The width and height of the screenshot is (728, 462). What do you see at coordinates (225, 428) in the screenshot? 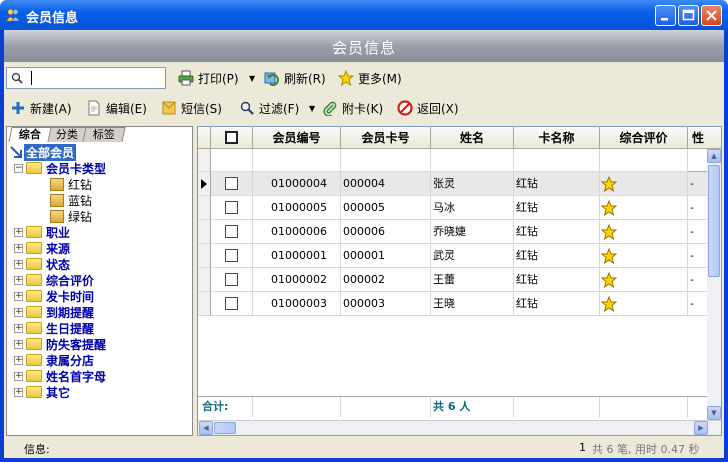
I see `horizontal-scroll-thumb` at bounding box center [225, 428].